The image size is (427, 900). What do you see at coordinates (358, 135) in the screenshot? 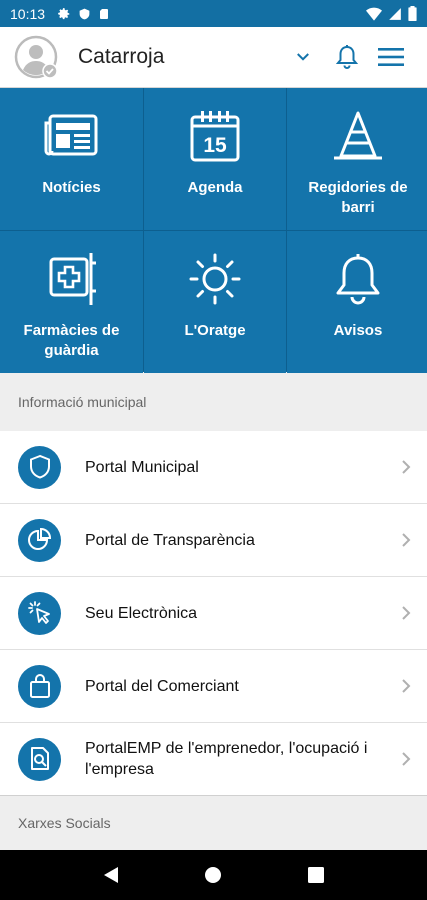
I see `traffic-cone-icon` at bounding box center [358, 135].